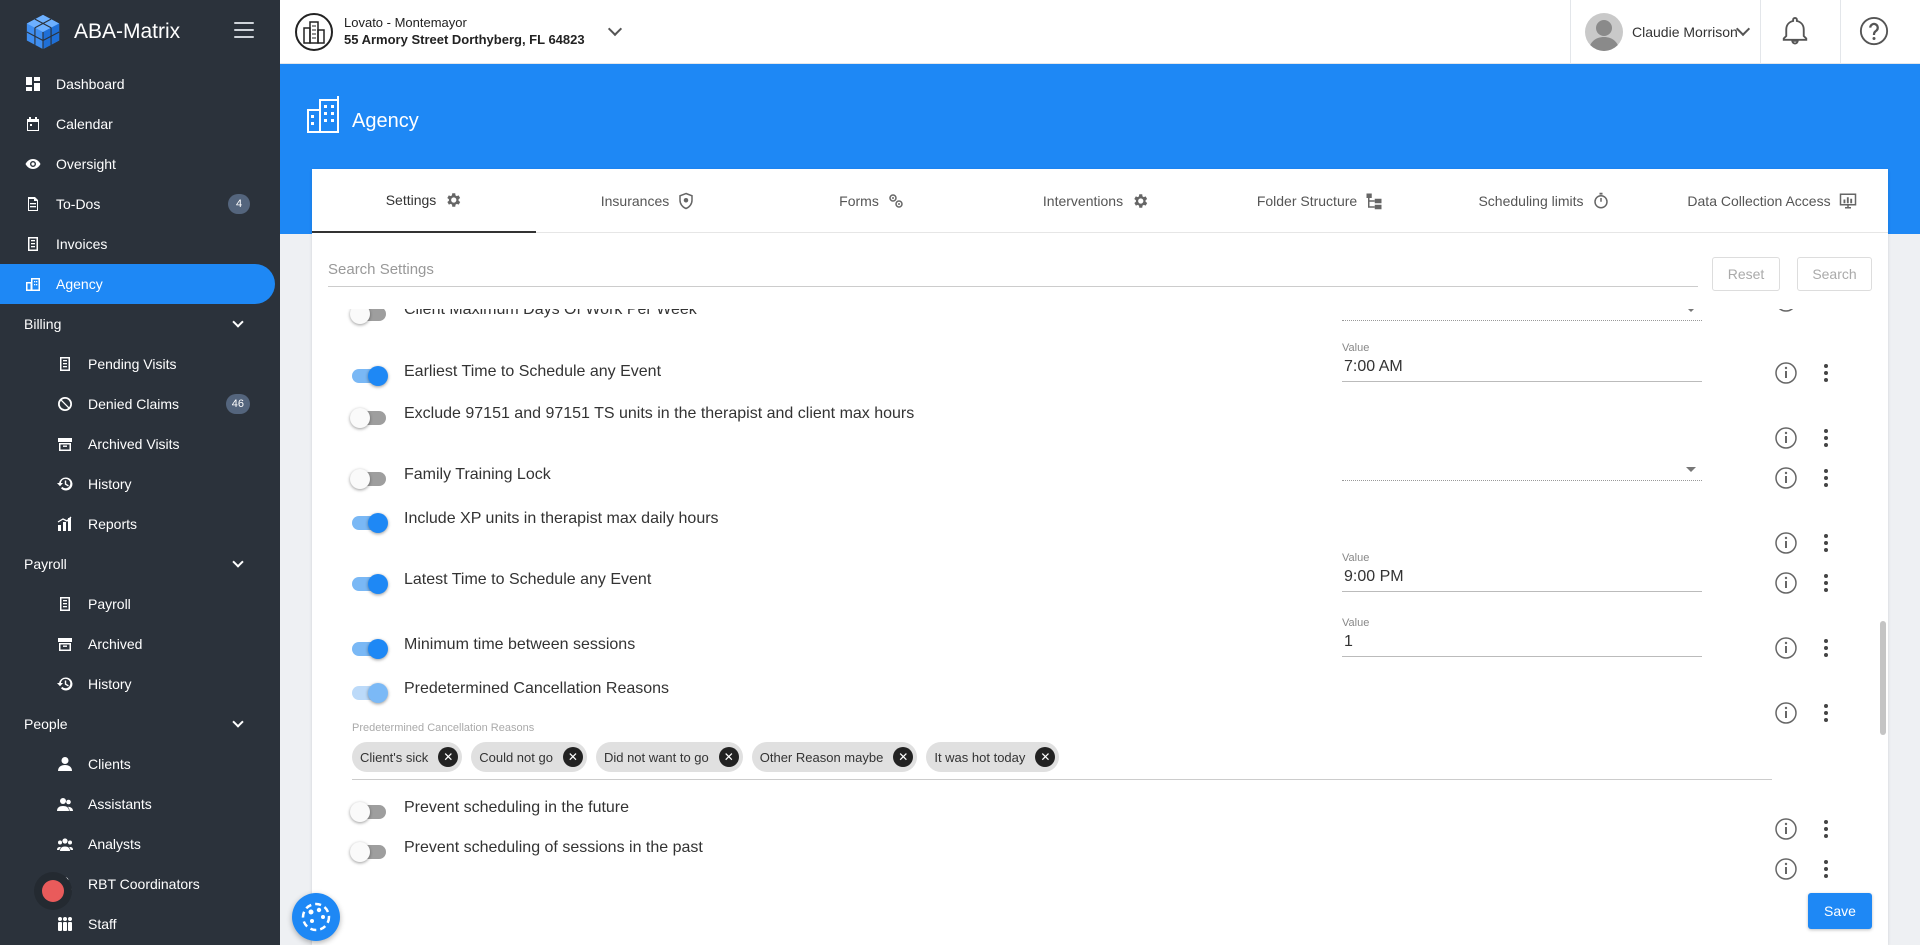 The width and height of the screenshot is (1920, 945). I want to click on sidebar-section-people: People, so click(140, 724).